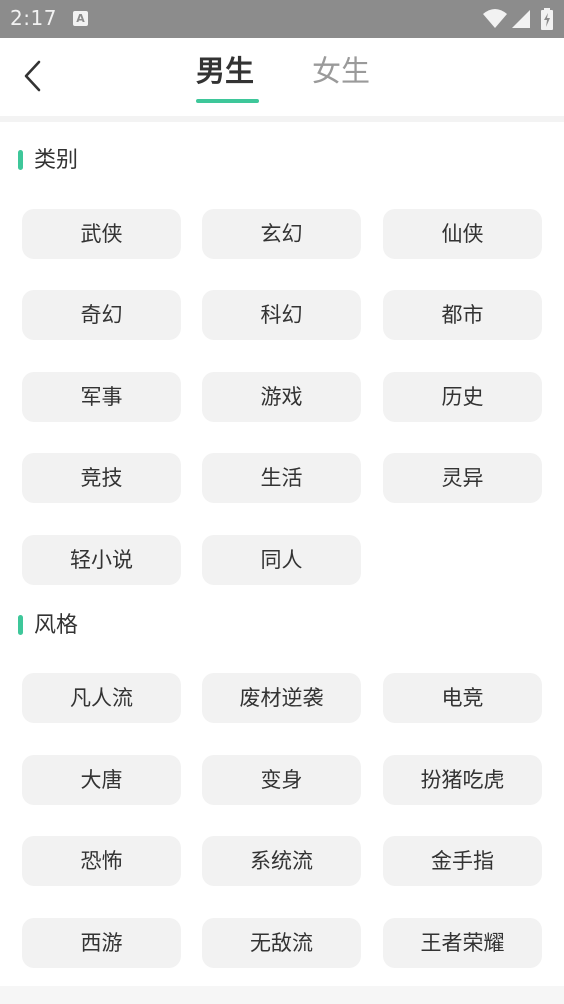 The width and height of the screenshot is (564, 1004). What do you see at coordinates (56, 160) in the screenshot?
I see `section-title-label: 类别` at bounding box center [56, 160].